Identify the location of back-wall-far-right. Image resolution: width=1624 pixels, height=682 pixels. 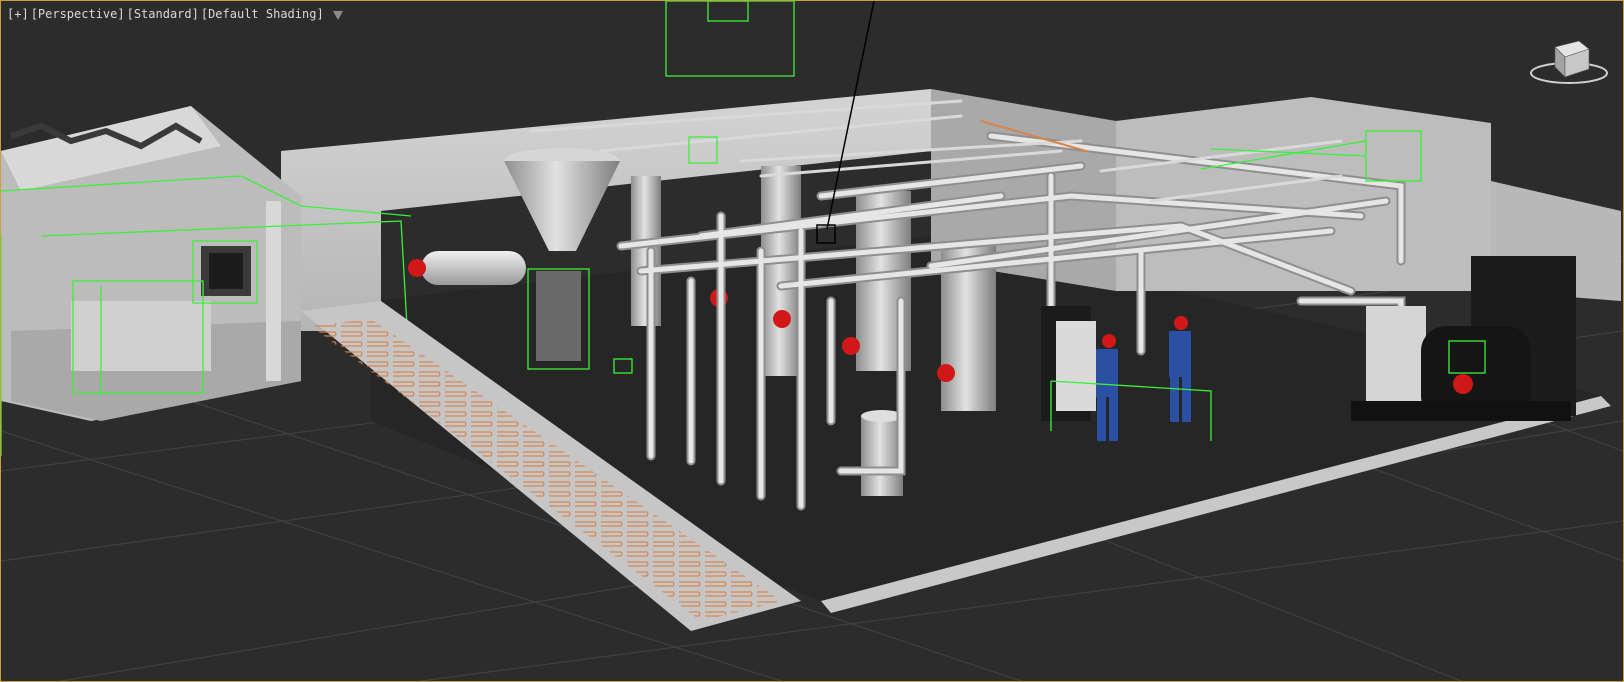
(1303, 194).